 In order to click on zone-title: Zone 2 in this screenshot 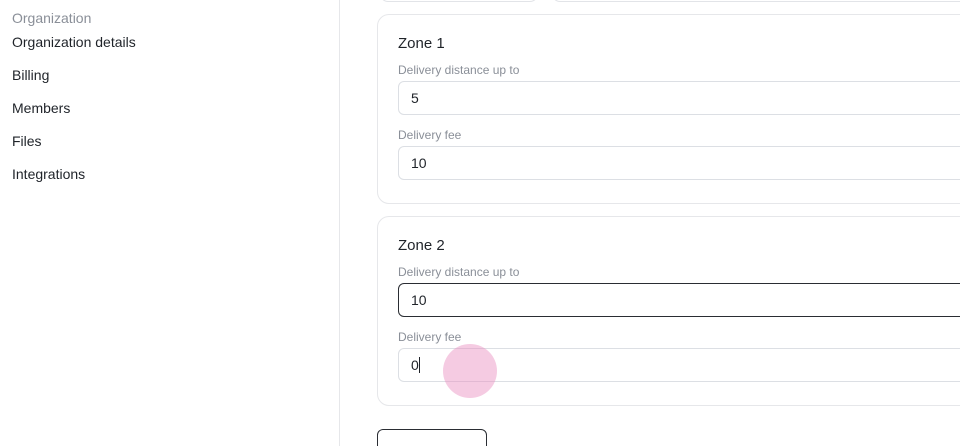, I will do `click(421, 245)`.